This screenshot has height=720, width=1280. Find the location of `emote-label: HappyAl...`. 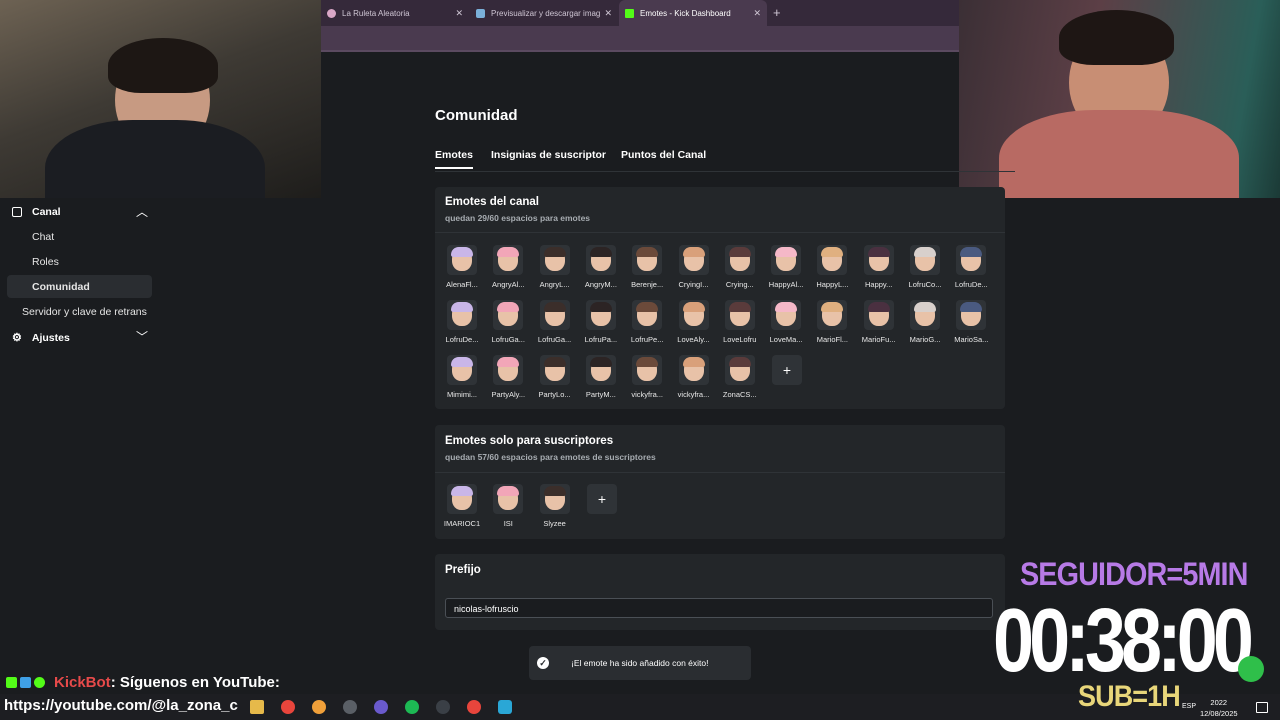

emote-label: HappyAl... is located at coordinates (786, 284).